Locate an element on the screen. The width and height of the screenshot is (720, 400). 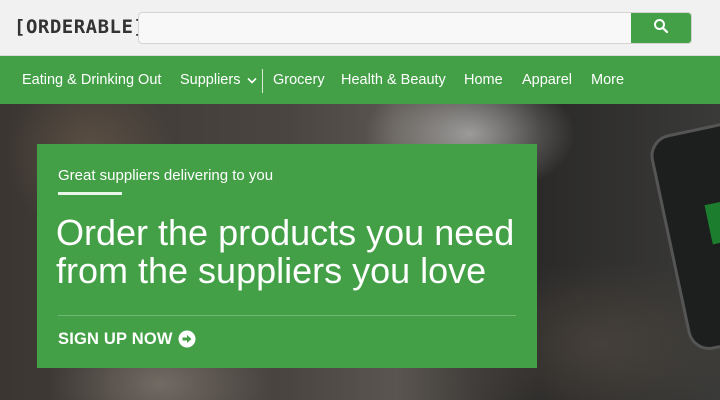
search-button is located at coordinates (661, 28).